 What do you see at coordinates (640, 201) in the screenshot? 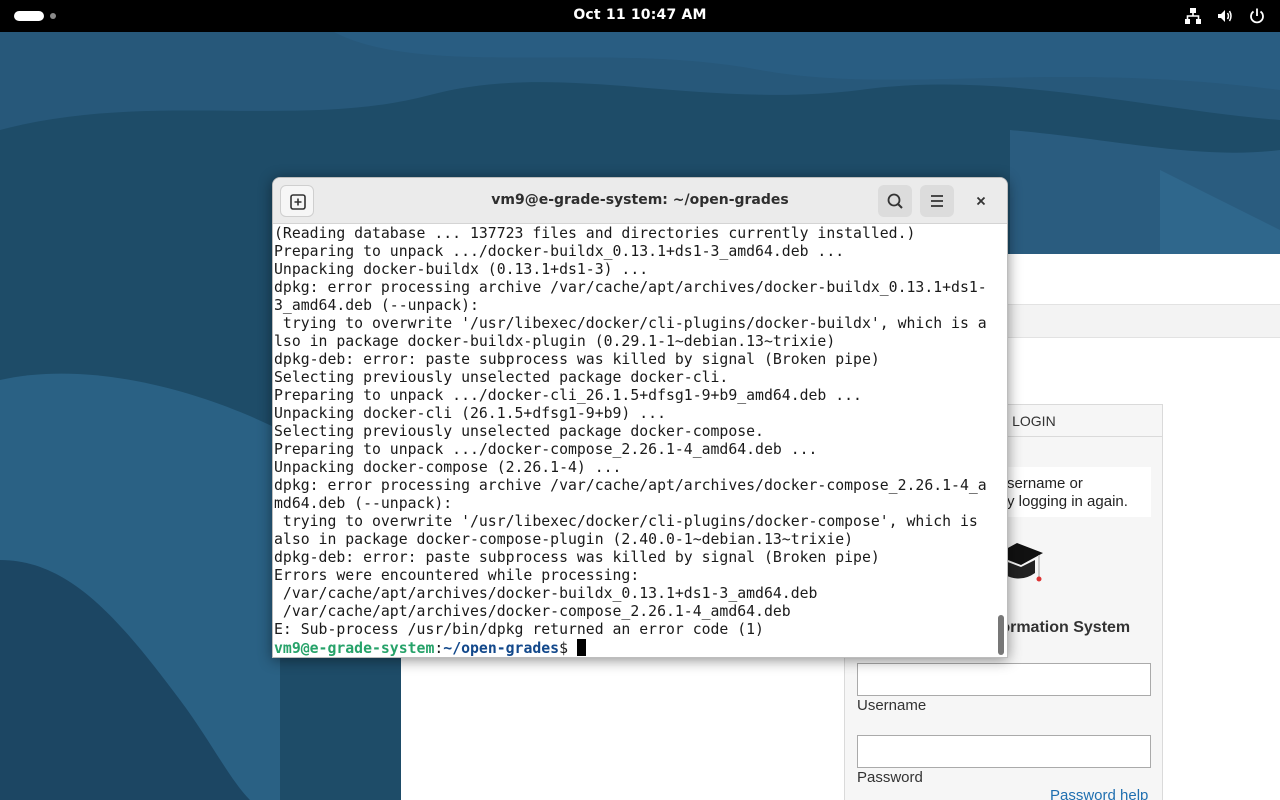
I see `terminal-headerbar: vm9@e-grade-system: ~/open-grades` at bounding box center [640, 201].